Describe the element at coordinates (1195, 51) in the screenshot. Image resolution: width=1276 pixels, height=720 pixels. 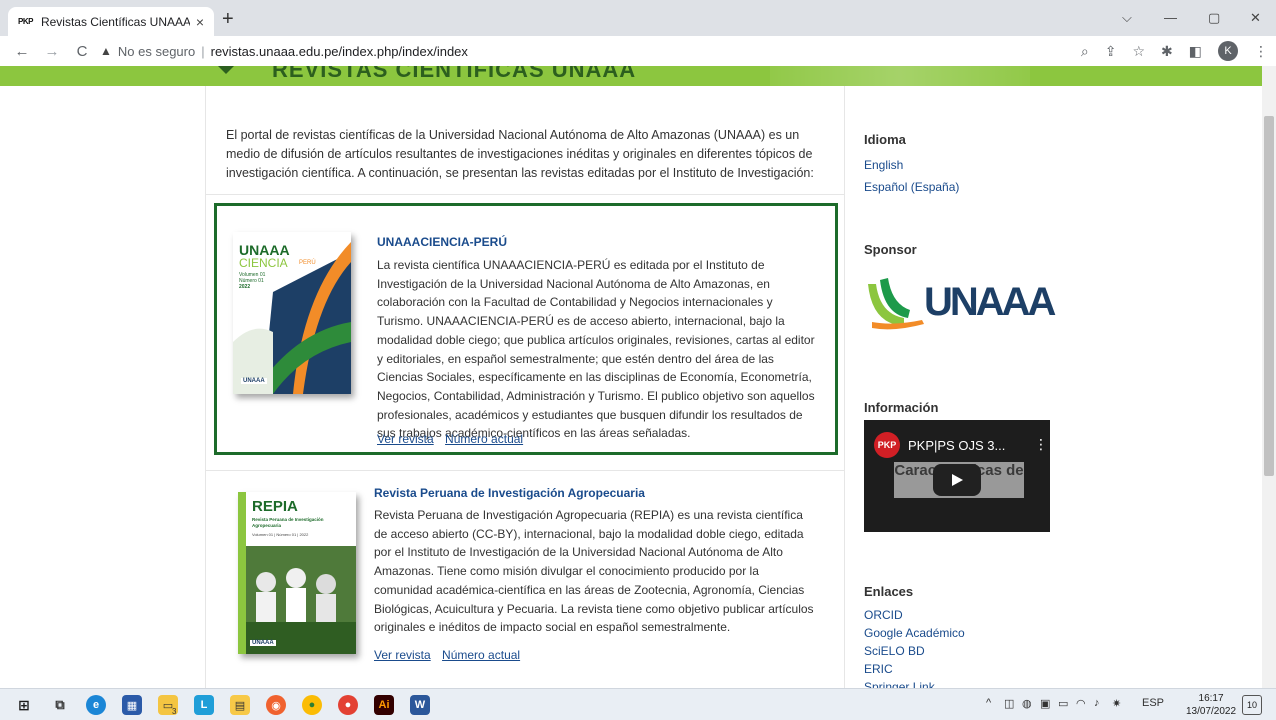
I see `side-panel-icon: ◧` at that location.